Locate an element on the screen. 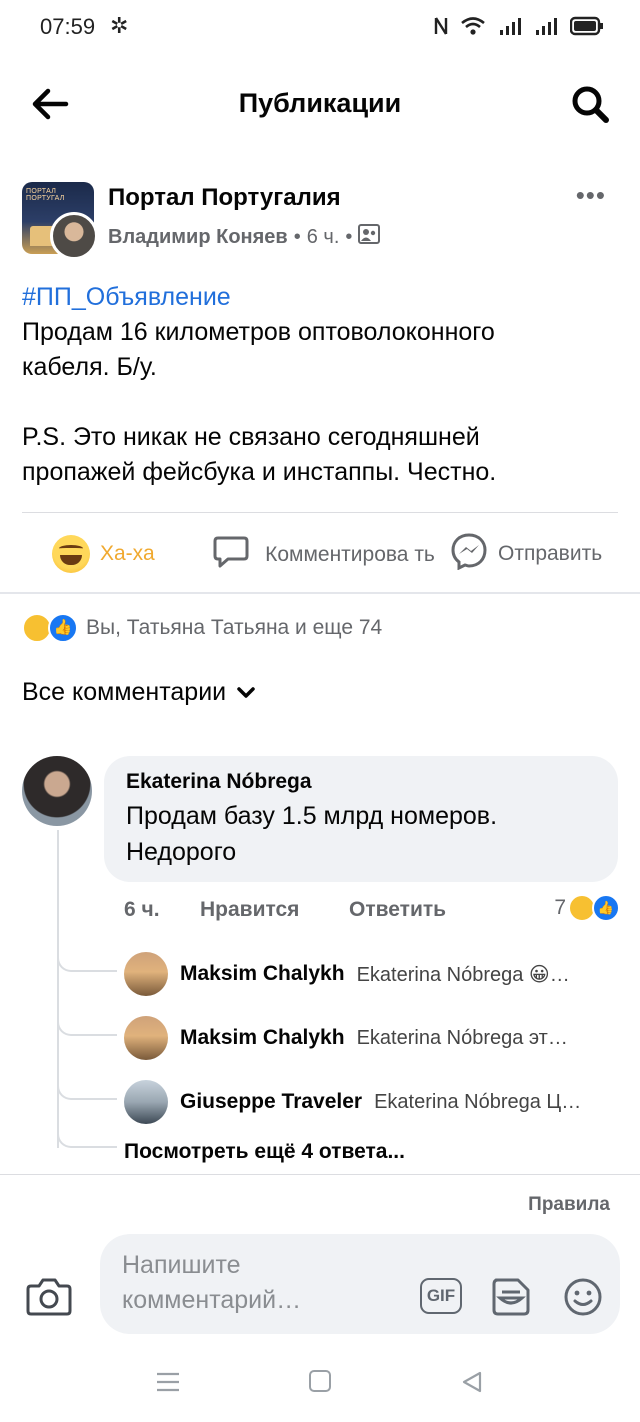 The height and width of the screenshot is (1422, 640). messenger-icon is located at coordinates (469, 554).